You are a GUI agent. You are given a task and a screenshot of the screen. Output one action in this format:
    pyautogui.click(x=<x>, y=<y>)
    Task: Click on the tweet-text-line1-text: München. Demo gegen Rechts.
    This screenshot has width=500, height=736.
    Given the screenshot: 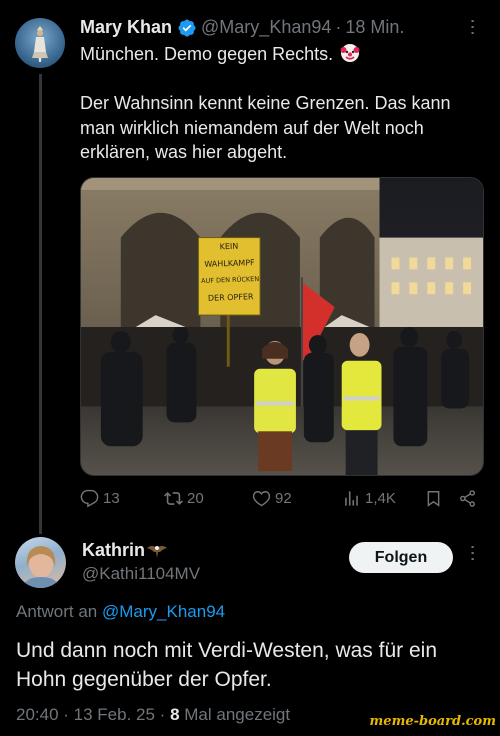 What is the action you would take?
    pyautogui.click(x=207, y=54)
    